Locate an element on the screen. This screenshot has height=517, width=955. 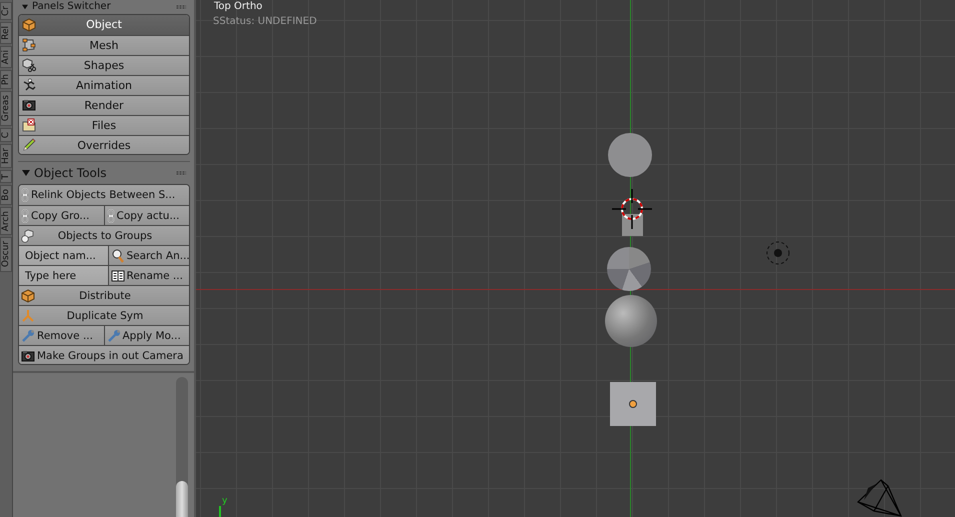
panel-switch-button: Animation is located at coordinates (104, 84).